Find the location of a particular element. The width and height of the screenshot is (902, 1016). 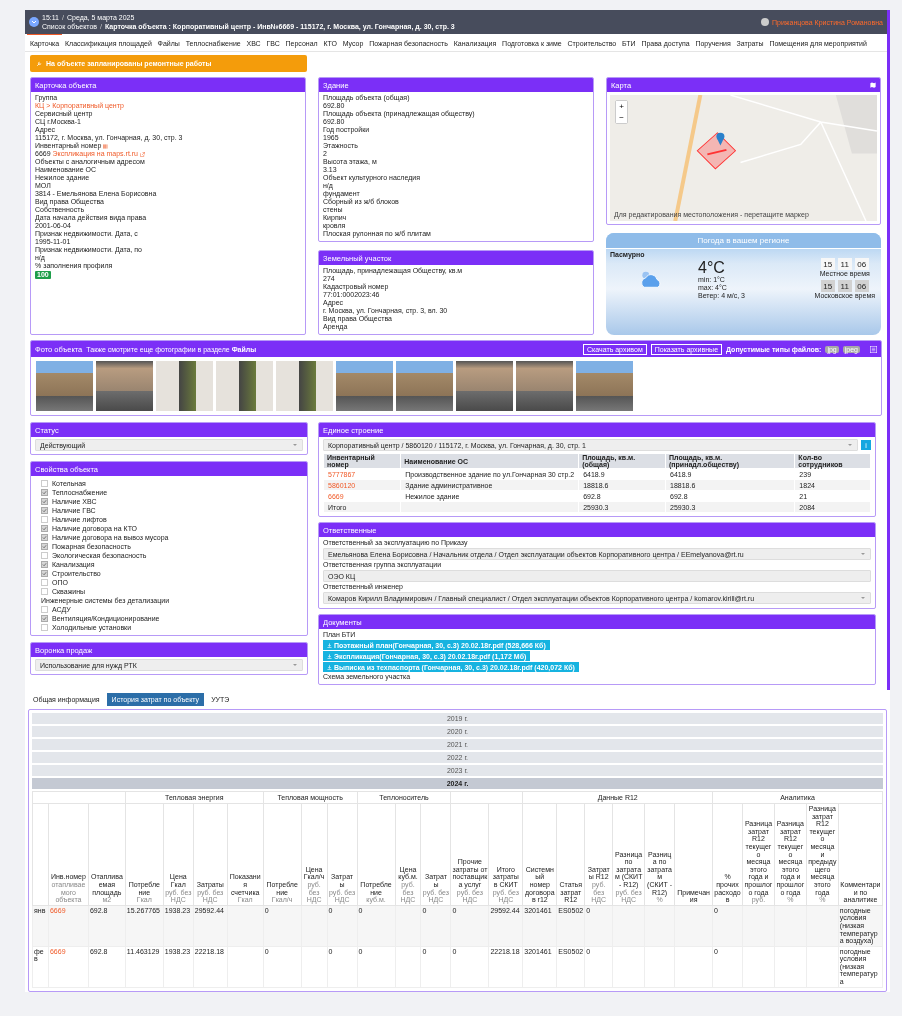

wrench-icon is located at coordinates (39, 63).